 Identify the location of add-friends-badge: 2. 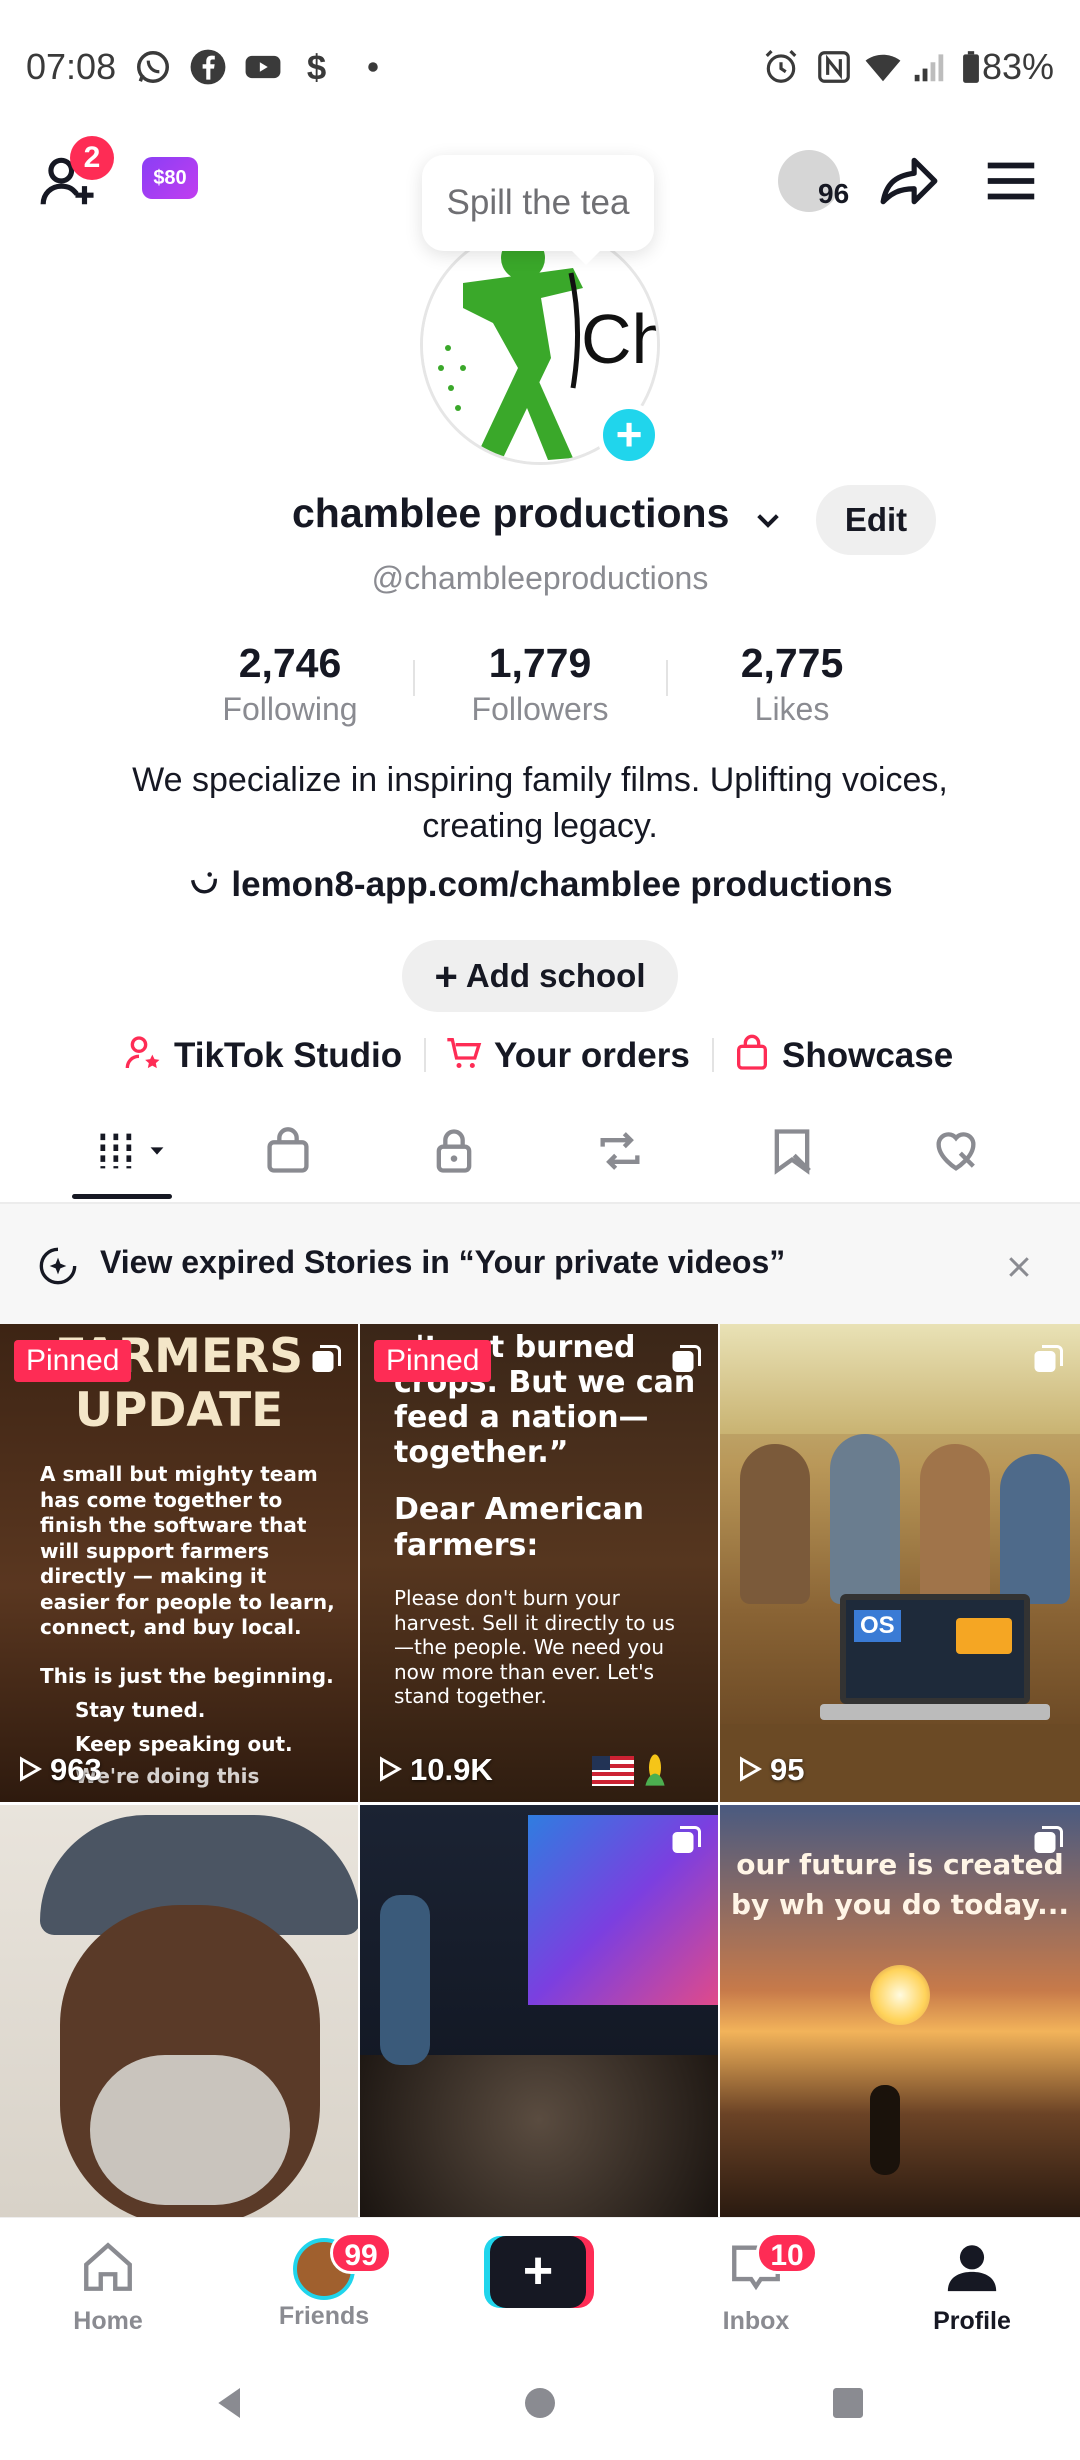
(92, 158).